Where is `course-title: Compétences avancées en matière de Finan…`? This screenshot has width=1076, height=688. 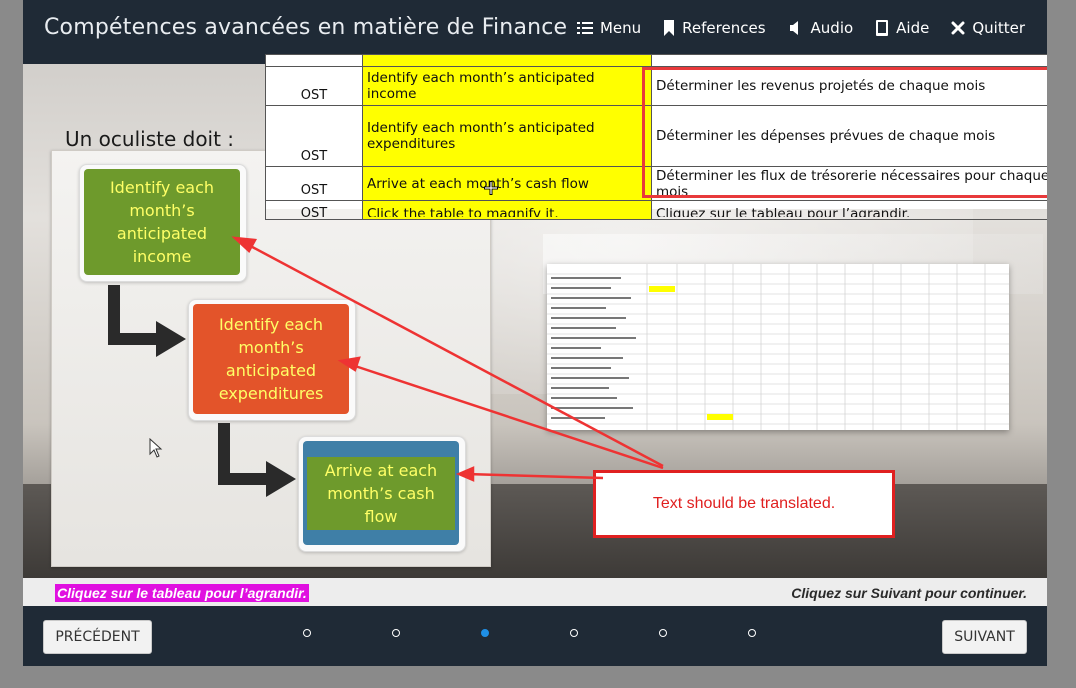
course-title: Compétences avancées en matière de Finan… is located at coordinates (306, 27).